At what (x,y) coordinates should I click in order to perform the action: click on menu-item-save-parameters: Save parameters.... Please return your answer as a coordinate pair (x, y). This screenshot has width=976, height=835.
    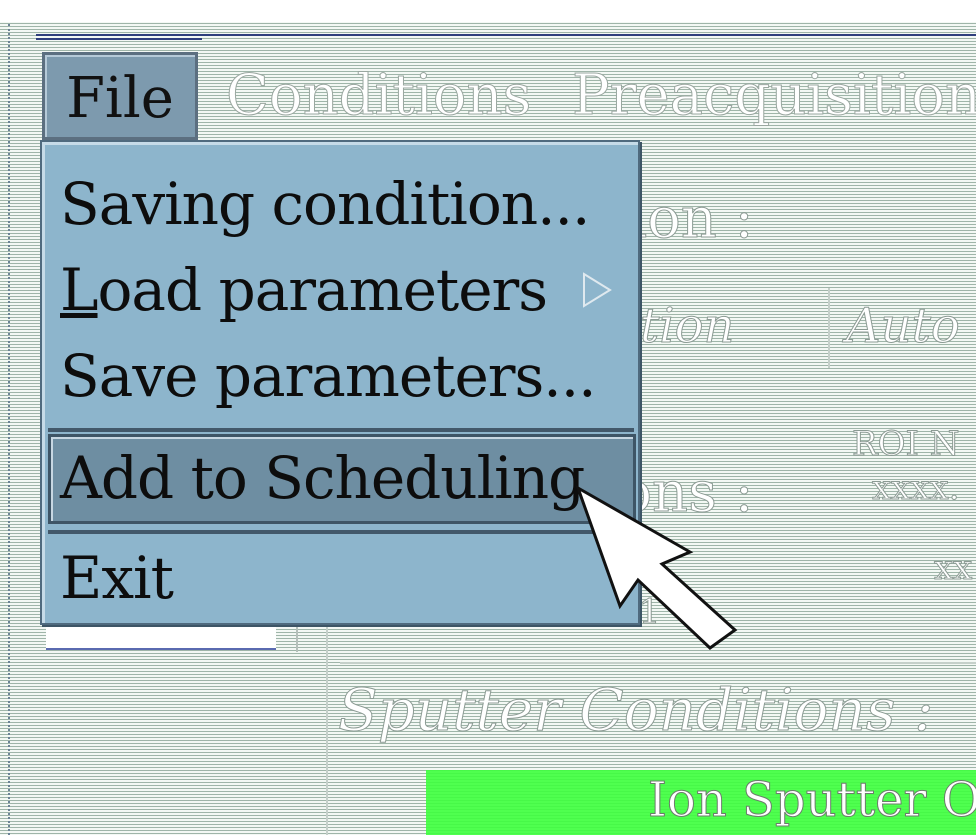
    Looking at the image, I should click on (328, 376).